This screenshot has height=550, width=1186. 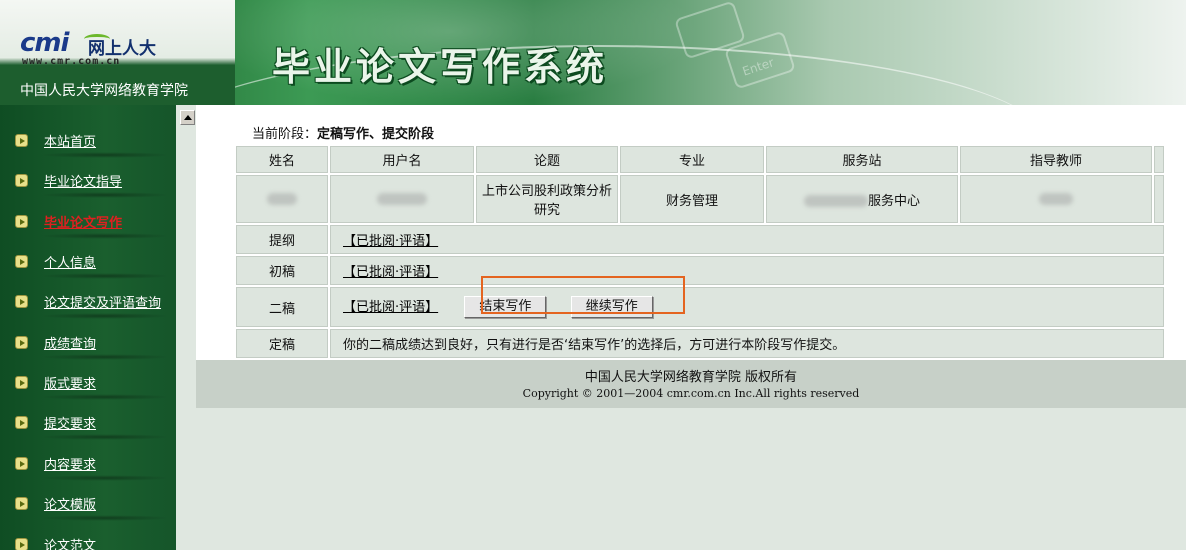 I want to click on buttons-highlight-box, so click(x=583, y=295).